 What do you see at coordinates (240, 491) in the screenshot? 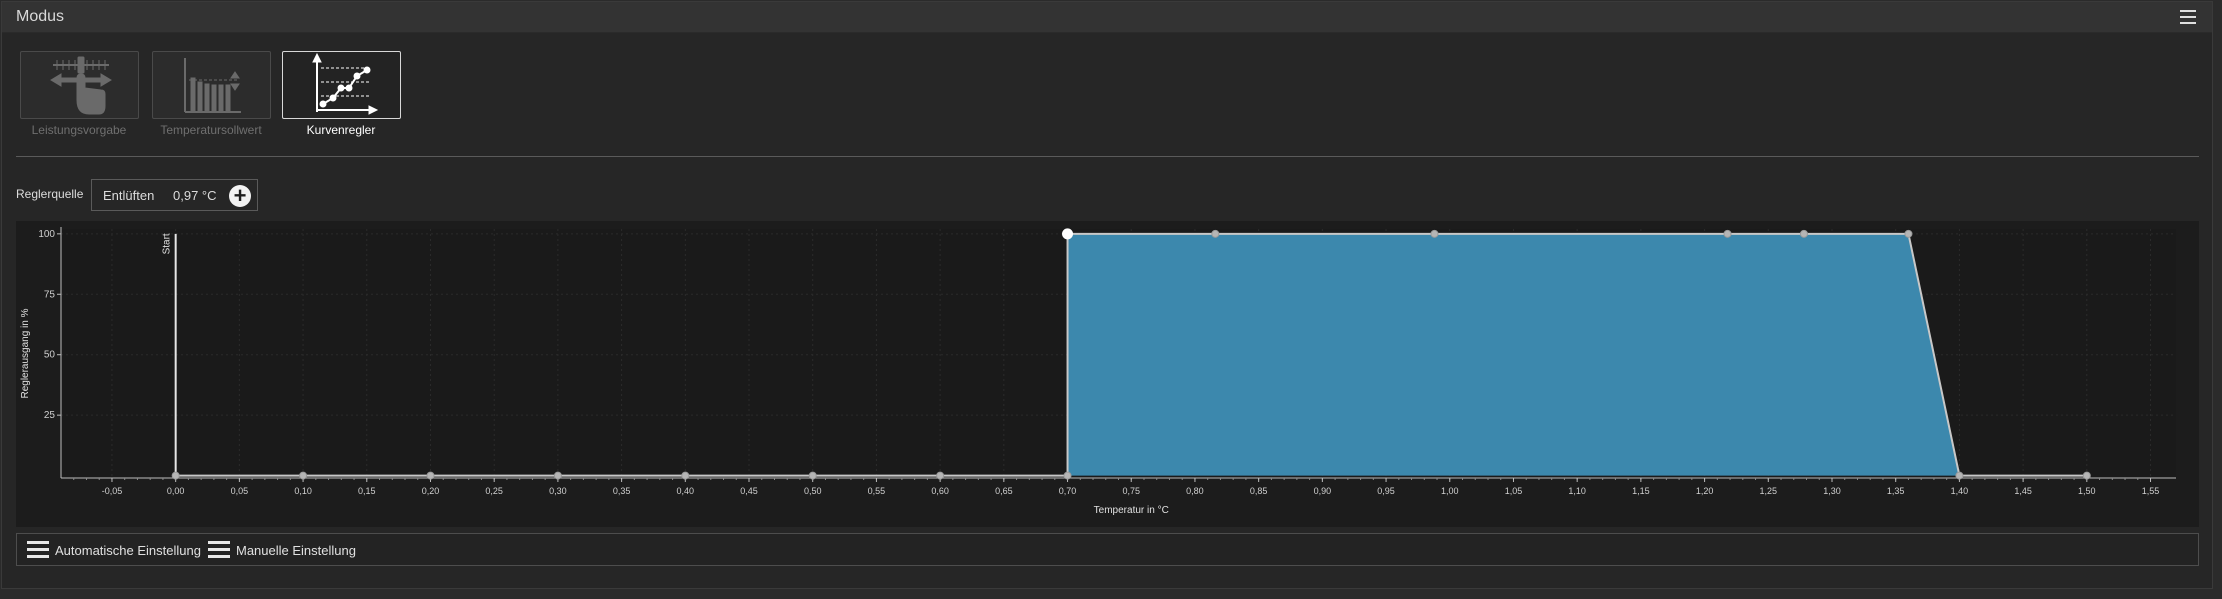
I see `x-tick-label: 0,05` at bounding box center [240, 491].